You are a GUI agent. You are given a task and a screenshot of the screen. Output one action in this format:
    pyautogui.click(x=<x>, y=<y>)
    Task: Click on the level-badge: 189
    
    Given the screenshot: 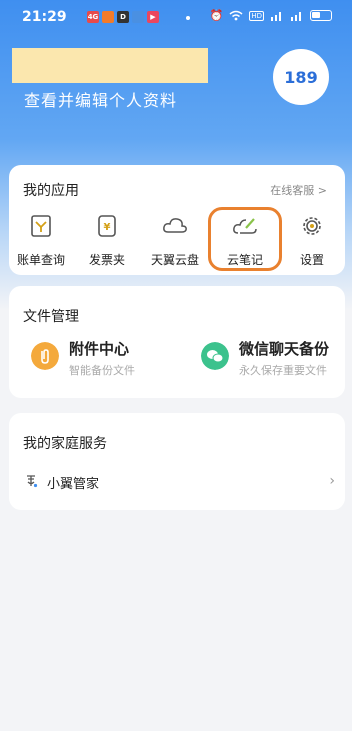 What is the action you would take?
    pyautogui.click(x=301, y=77)
    